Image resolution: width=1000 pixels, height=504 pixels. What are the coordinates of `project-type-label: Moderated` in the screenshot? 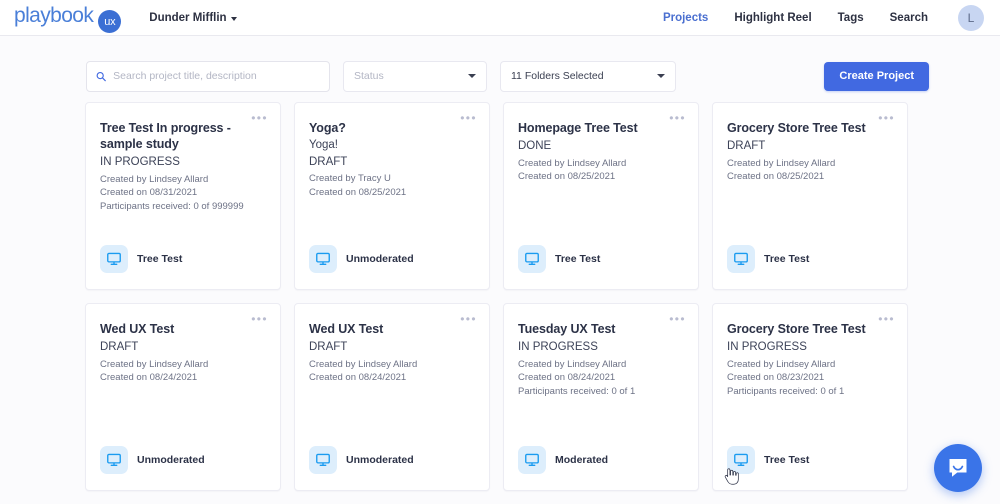 It's located at (582, 460).